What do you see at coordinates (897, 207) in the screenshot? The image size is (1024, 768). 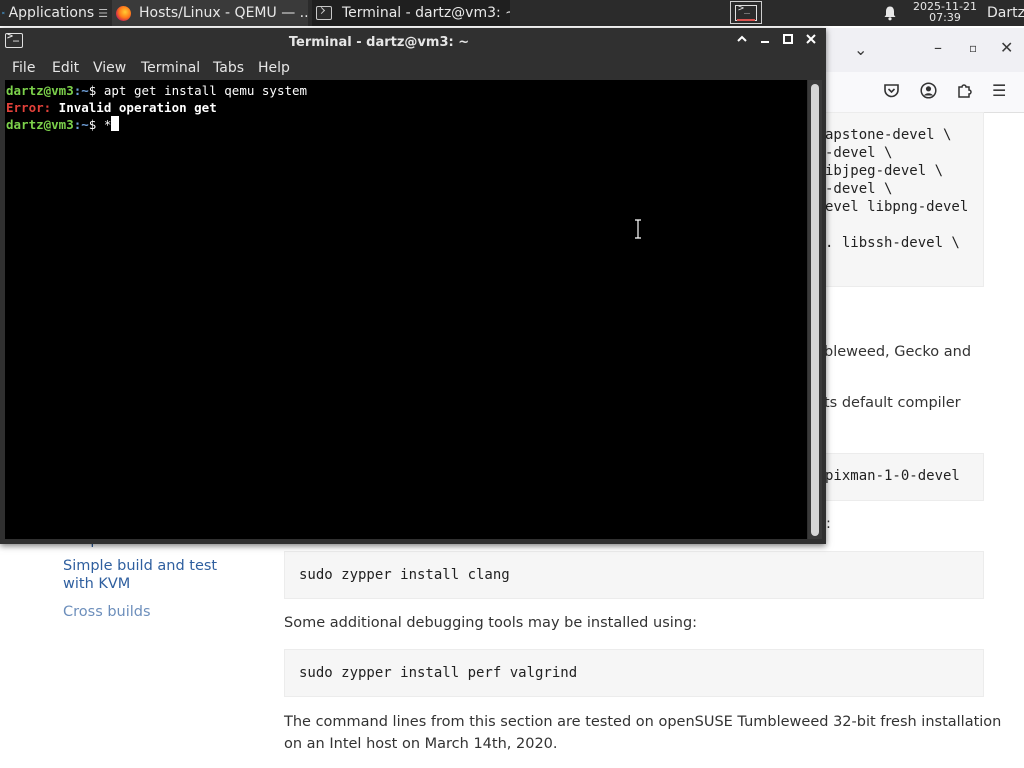 I see `code-line: evel libpng-devel` at bounding box center [897, 207].